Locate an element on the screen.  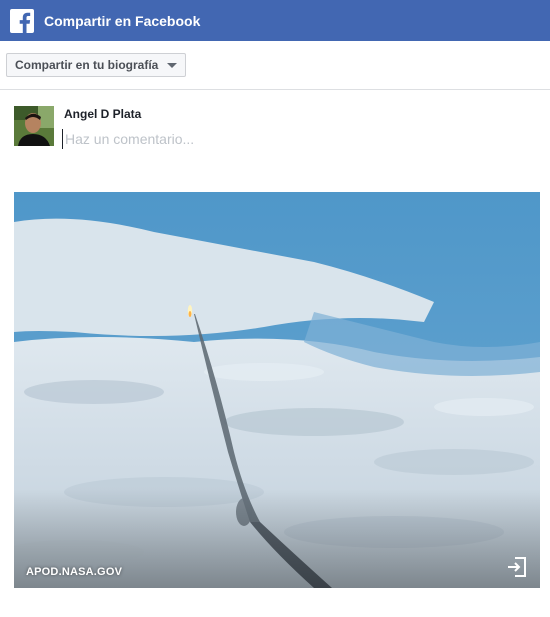
avatar-photo is located at coordinates (34, 126).